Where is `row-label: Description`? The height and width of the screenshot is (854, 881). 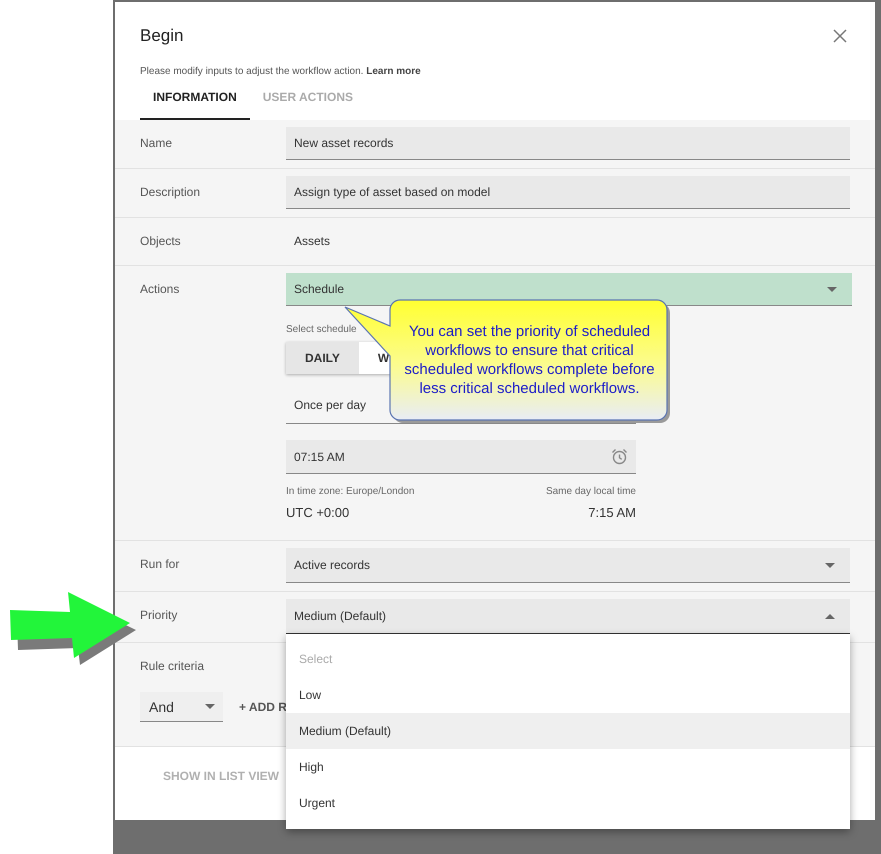
row-label: Description is located at coordinates (170, 192).